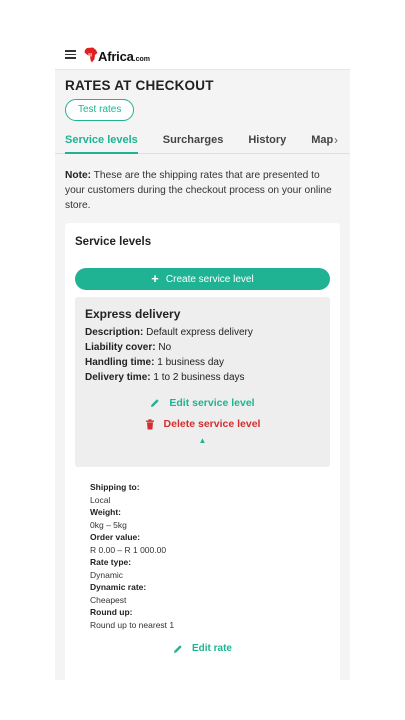 This screenshot has height=720, width=405. What do you see at coordinates (111, 562) in the screenshot?
I see `rate-type-label: Rate type:` at bounding box center [111, 562].